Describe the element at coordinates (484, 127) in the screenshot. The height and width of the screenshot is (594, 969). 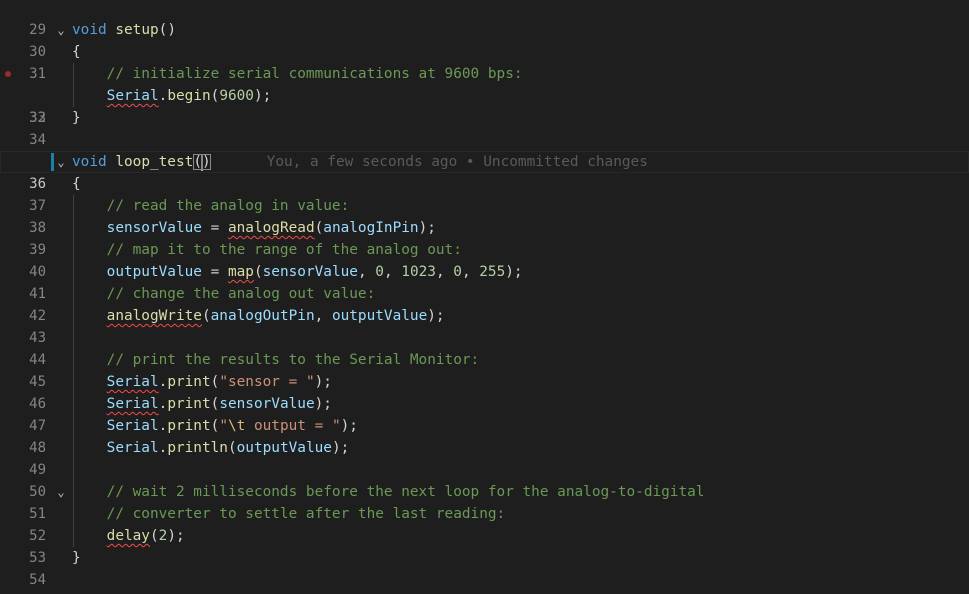
I see `code-line: 34 }` at that location.